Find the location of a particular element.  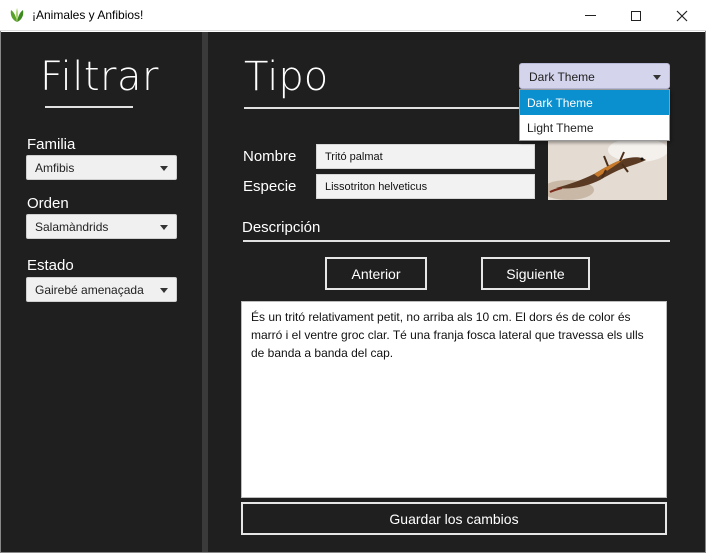

description-label: Descripción is located at coordinates (281, 227).